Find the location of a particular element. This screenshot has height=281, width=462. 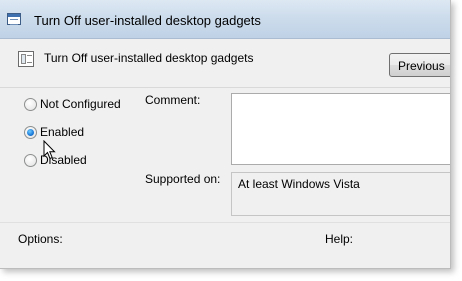

policy-setting-icon is located at coordinates (26, 59).